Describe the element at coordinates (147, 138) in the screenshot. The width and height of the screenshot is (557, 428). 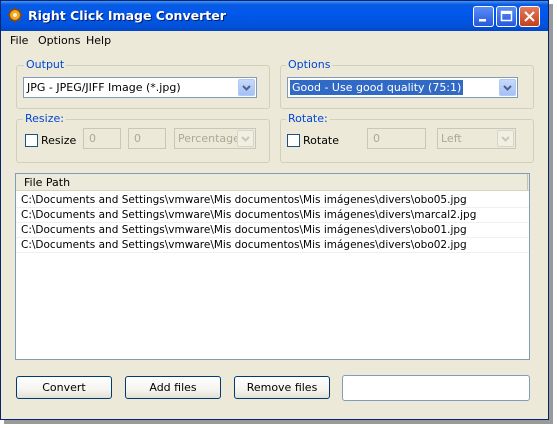
I see `resize-height-field: 0` at that location.